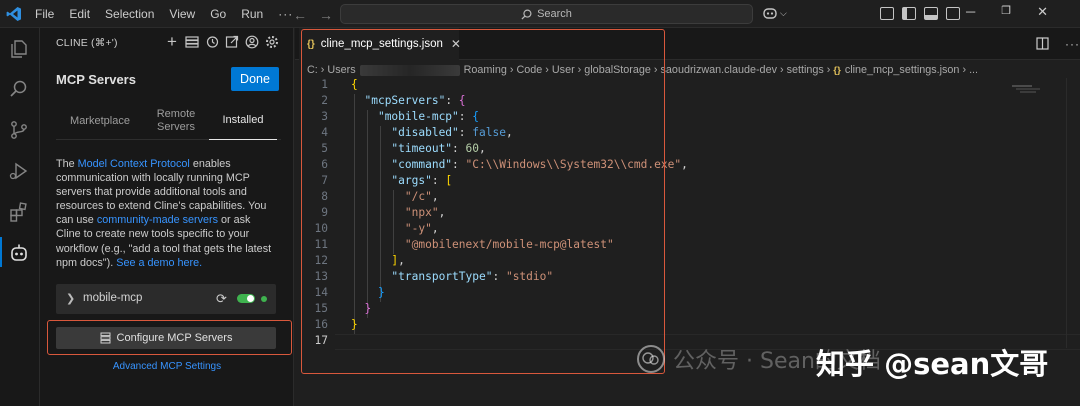 The height and width of the screenshot is (406, 1080). Describe the element at coordinates (19, 253) in the screenshot. I see `cline-robot-icon` at that location.